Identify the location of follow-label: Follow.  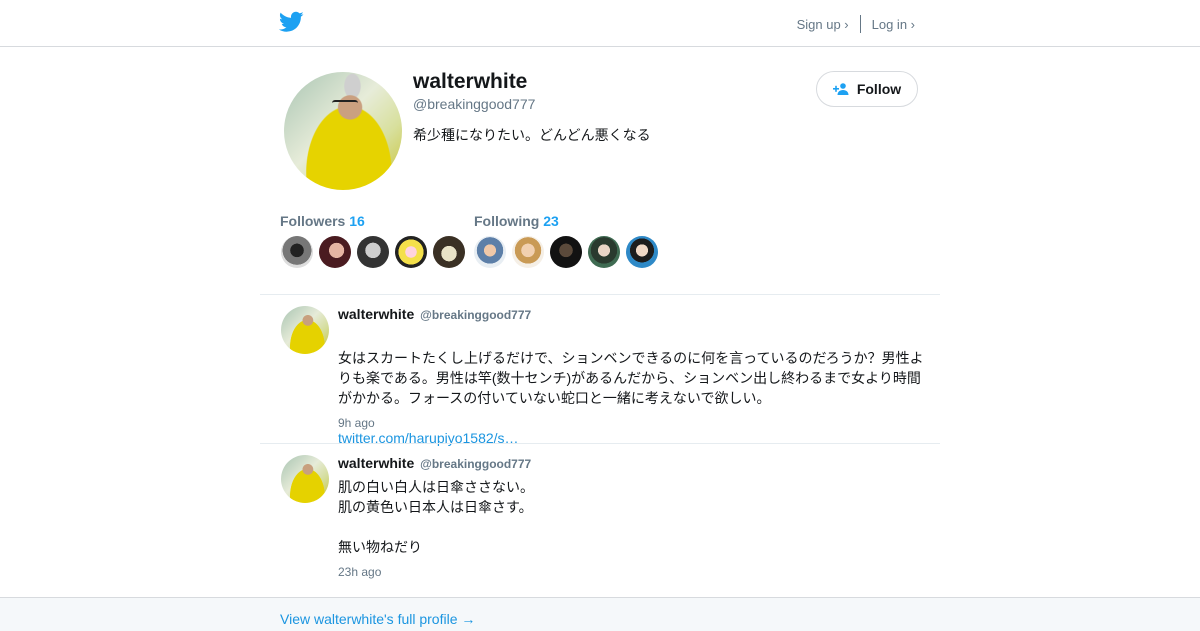
(879, 89).